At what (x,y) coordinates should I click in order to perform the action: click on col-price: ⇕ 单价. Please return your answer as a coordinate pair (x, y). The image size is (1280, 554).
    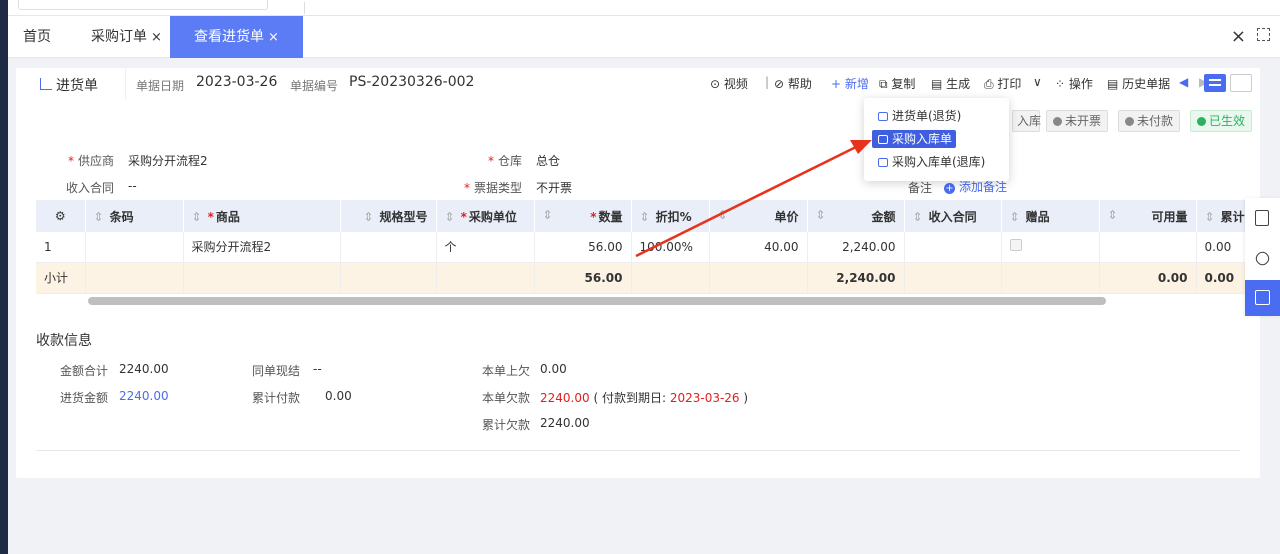
    Looking at the image, I should click on (758, 216).